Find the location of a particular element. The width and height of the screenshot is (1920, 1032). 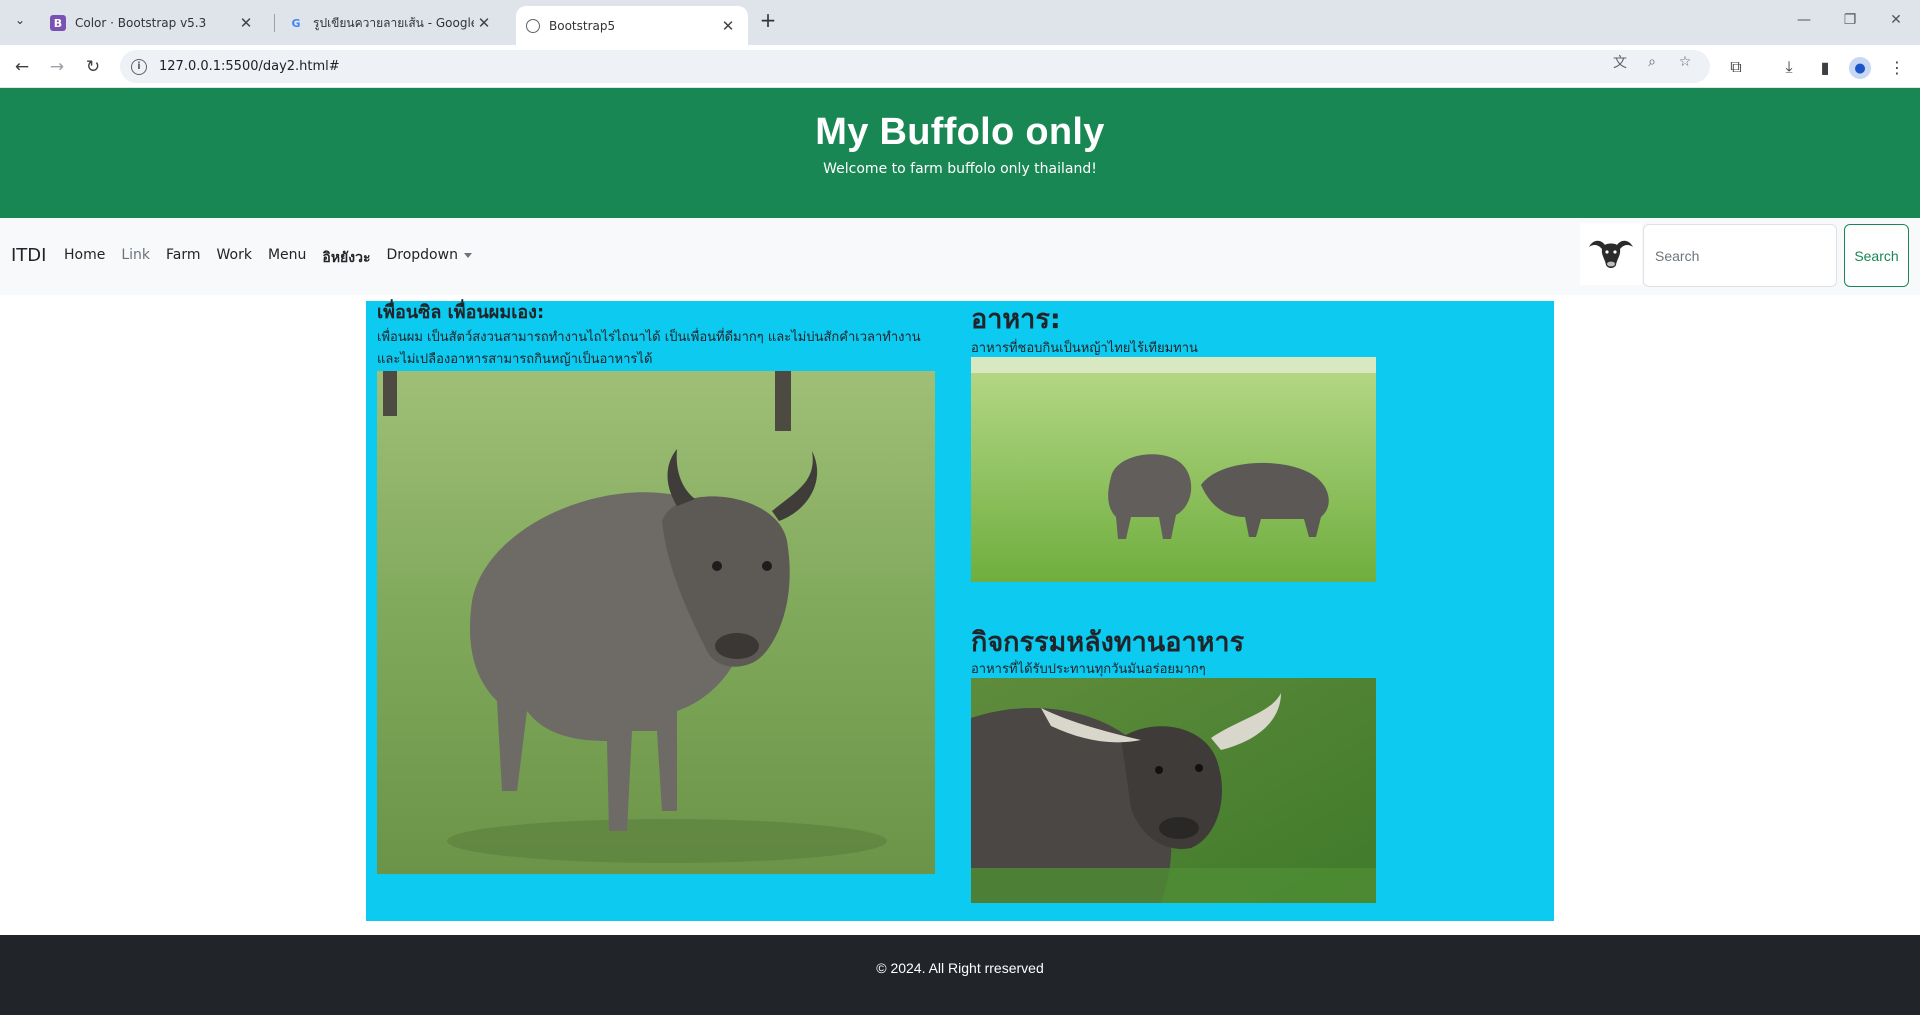

tab-search-chevron-icon: ⌄ is located at coordinates (20, 20).